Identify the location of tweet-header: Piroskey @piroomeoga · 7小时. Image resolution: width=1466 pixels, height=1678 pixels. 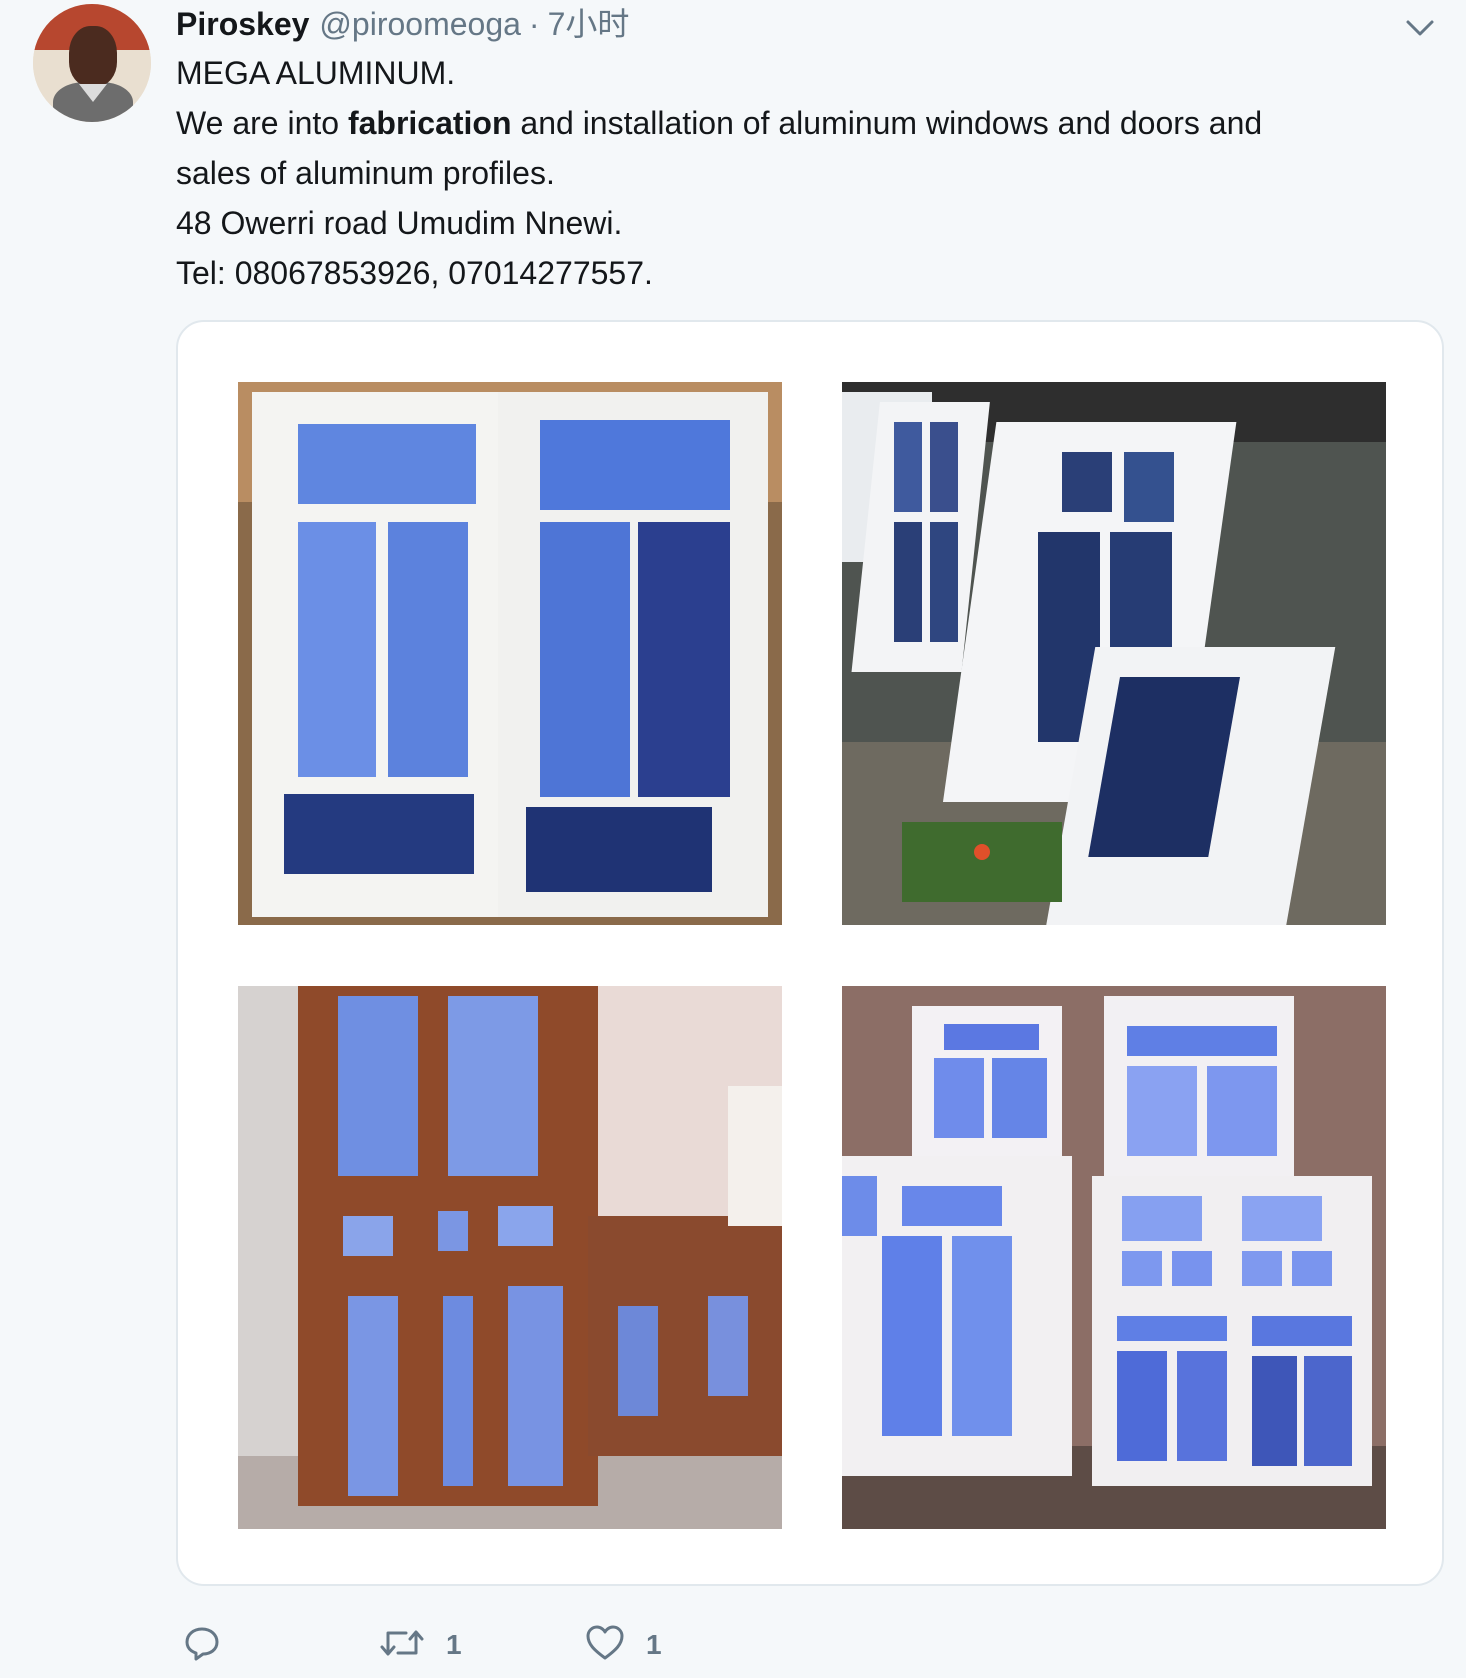
(402, 24).